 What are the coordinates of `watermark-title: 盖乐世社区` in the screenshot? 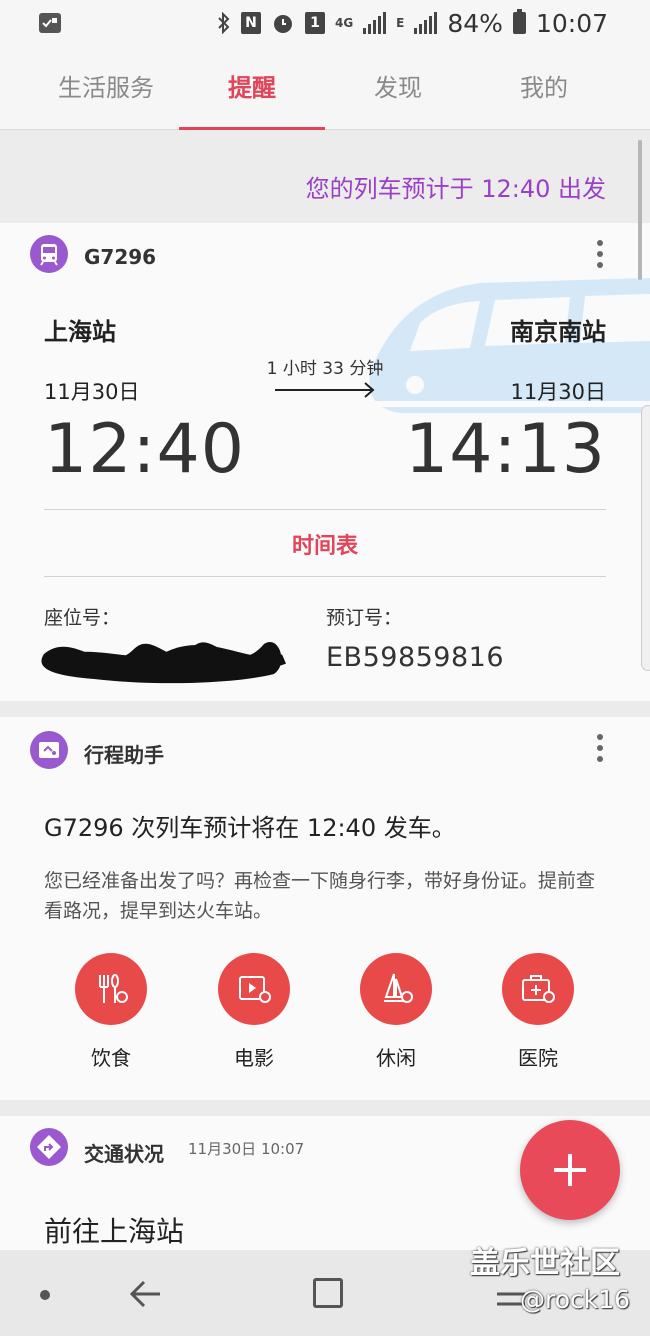 It's located at (545, 1263).